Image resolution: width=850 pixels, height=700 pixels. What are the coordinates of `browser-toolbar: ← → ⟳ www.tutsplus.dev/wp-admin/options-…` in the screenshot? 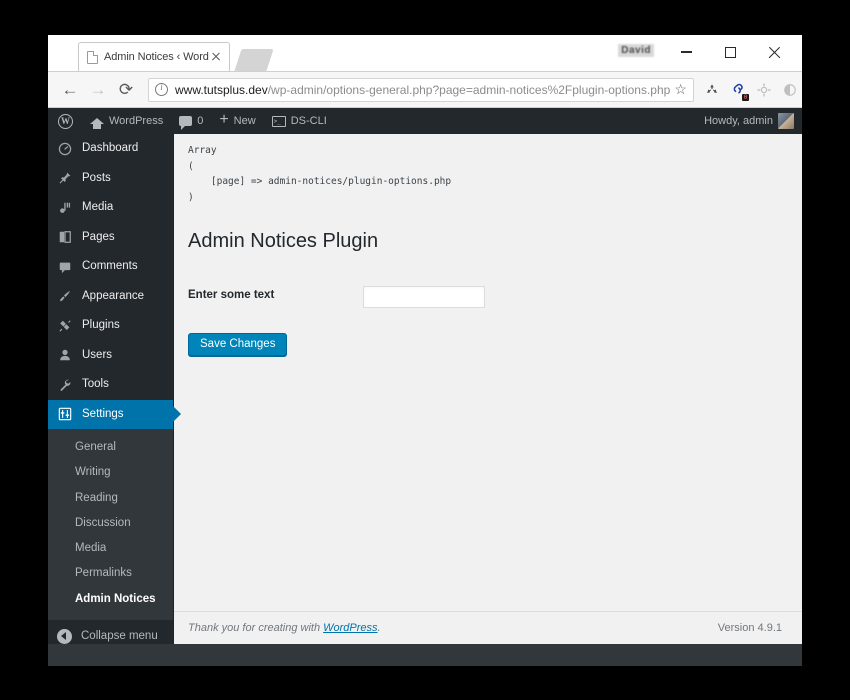 It's located at (425, 89).